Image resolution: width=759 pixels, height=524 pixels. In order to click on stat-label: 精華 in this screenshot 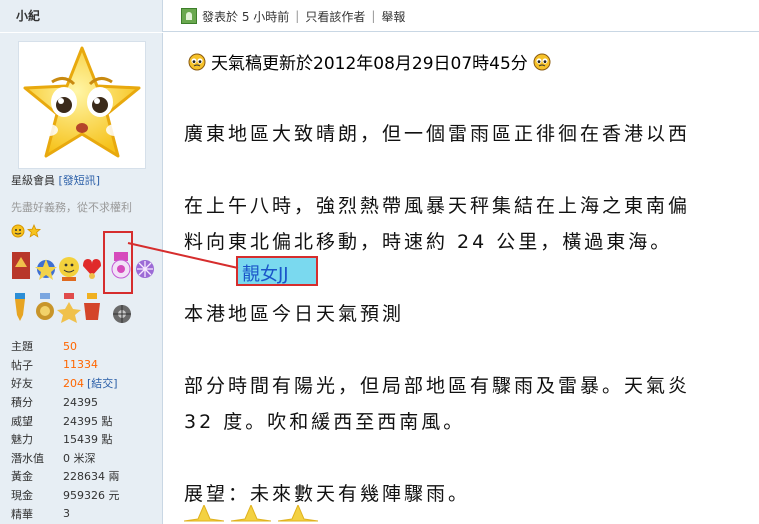, I will do `click(22, 514)`.